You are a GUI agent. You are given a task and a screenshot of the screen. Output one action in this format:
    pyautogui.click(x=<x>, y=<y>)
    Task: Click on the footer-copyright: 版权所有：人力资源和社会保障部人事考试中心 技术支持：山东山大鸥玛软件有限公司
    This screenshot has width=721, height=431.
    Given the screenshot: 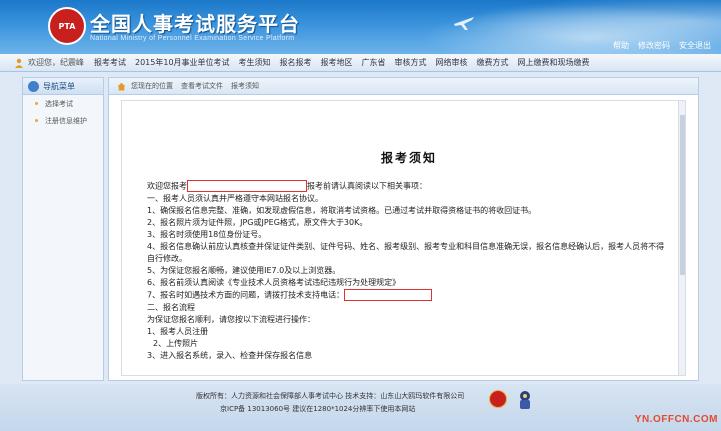 What is the action you would take?
    pyautogui.click(x=330, y=396)
    